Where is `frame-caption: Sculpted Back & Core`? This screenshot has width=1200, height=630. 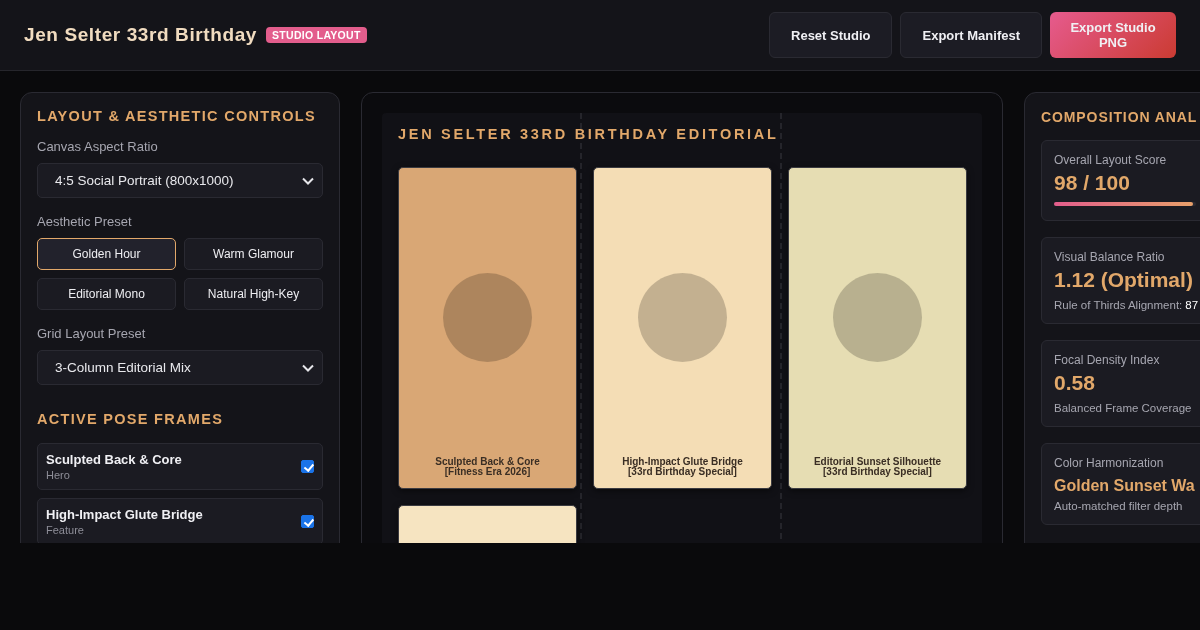 frame-caption: Sculpted Back & Core is located at coordinates (487, 462).